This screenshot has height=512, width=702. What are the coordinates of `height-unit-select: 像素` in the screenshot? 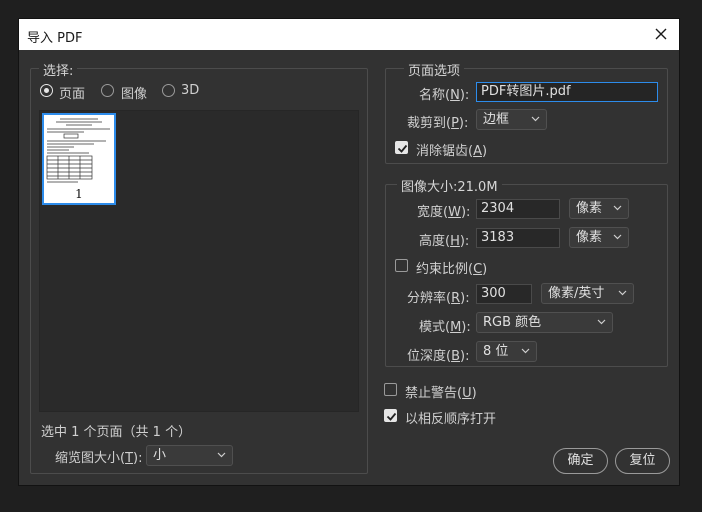 It's located at (599, 237).